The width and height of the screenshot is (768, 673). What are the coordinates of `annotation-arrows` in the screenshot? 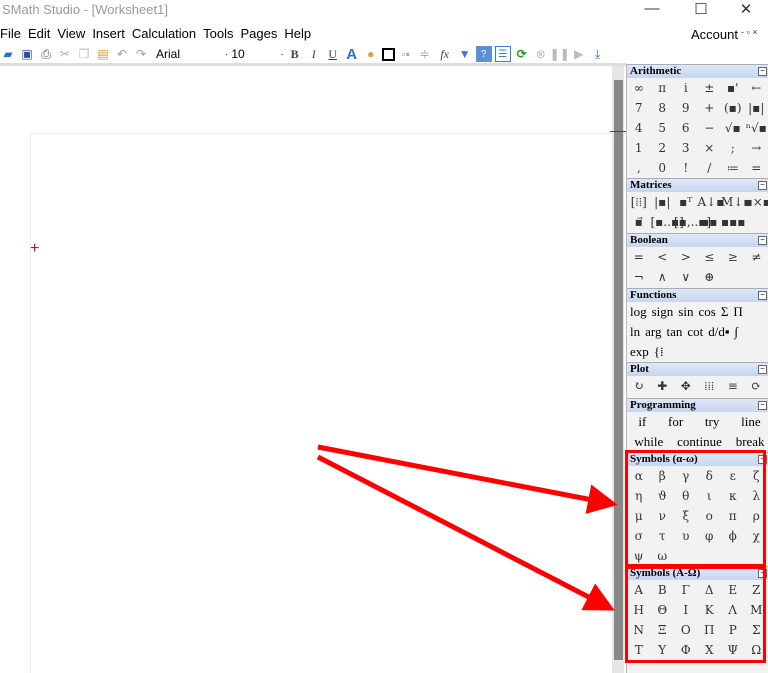 It's located at (467, 527).